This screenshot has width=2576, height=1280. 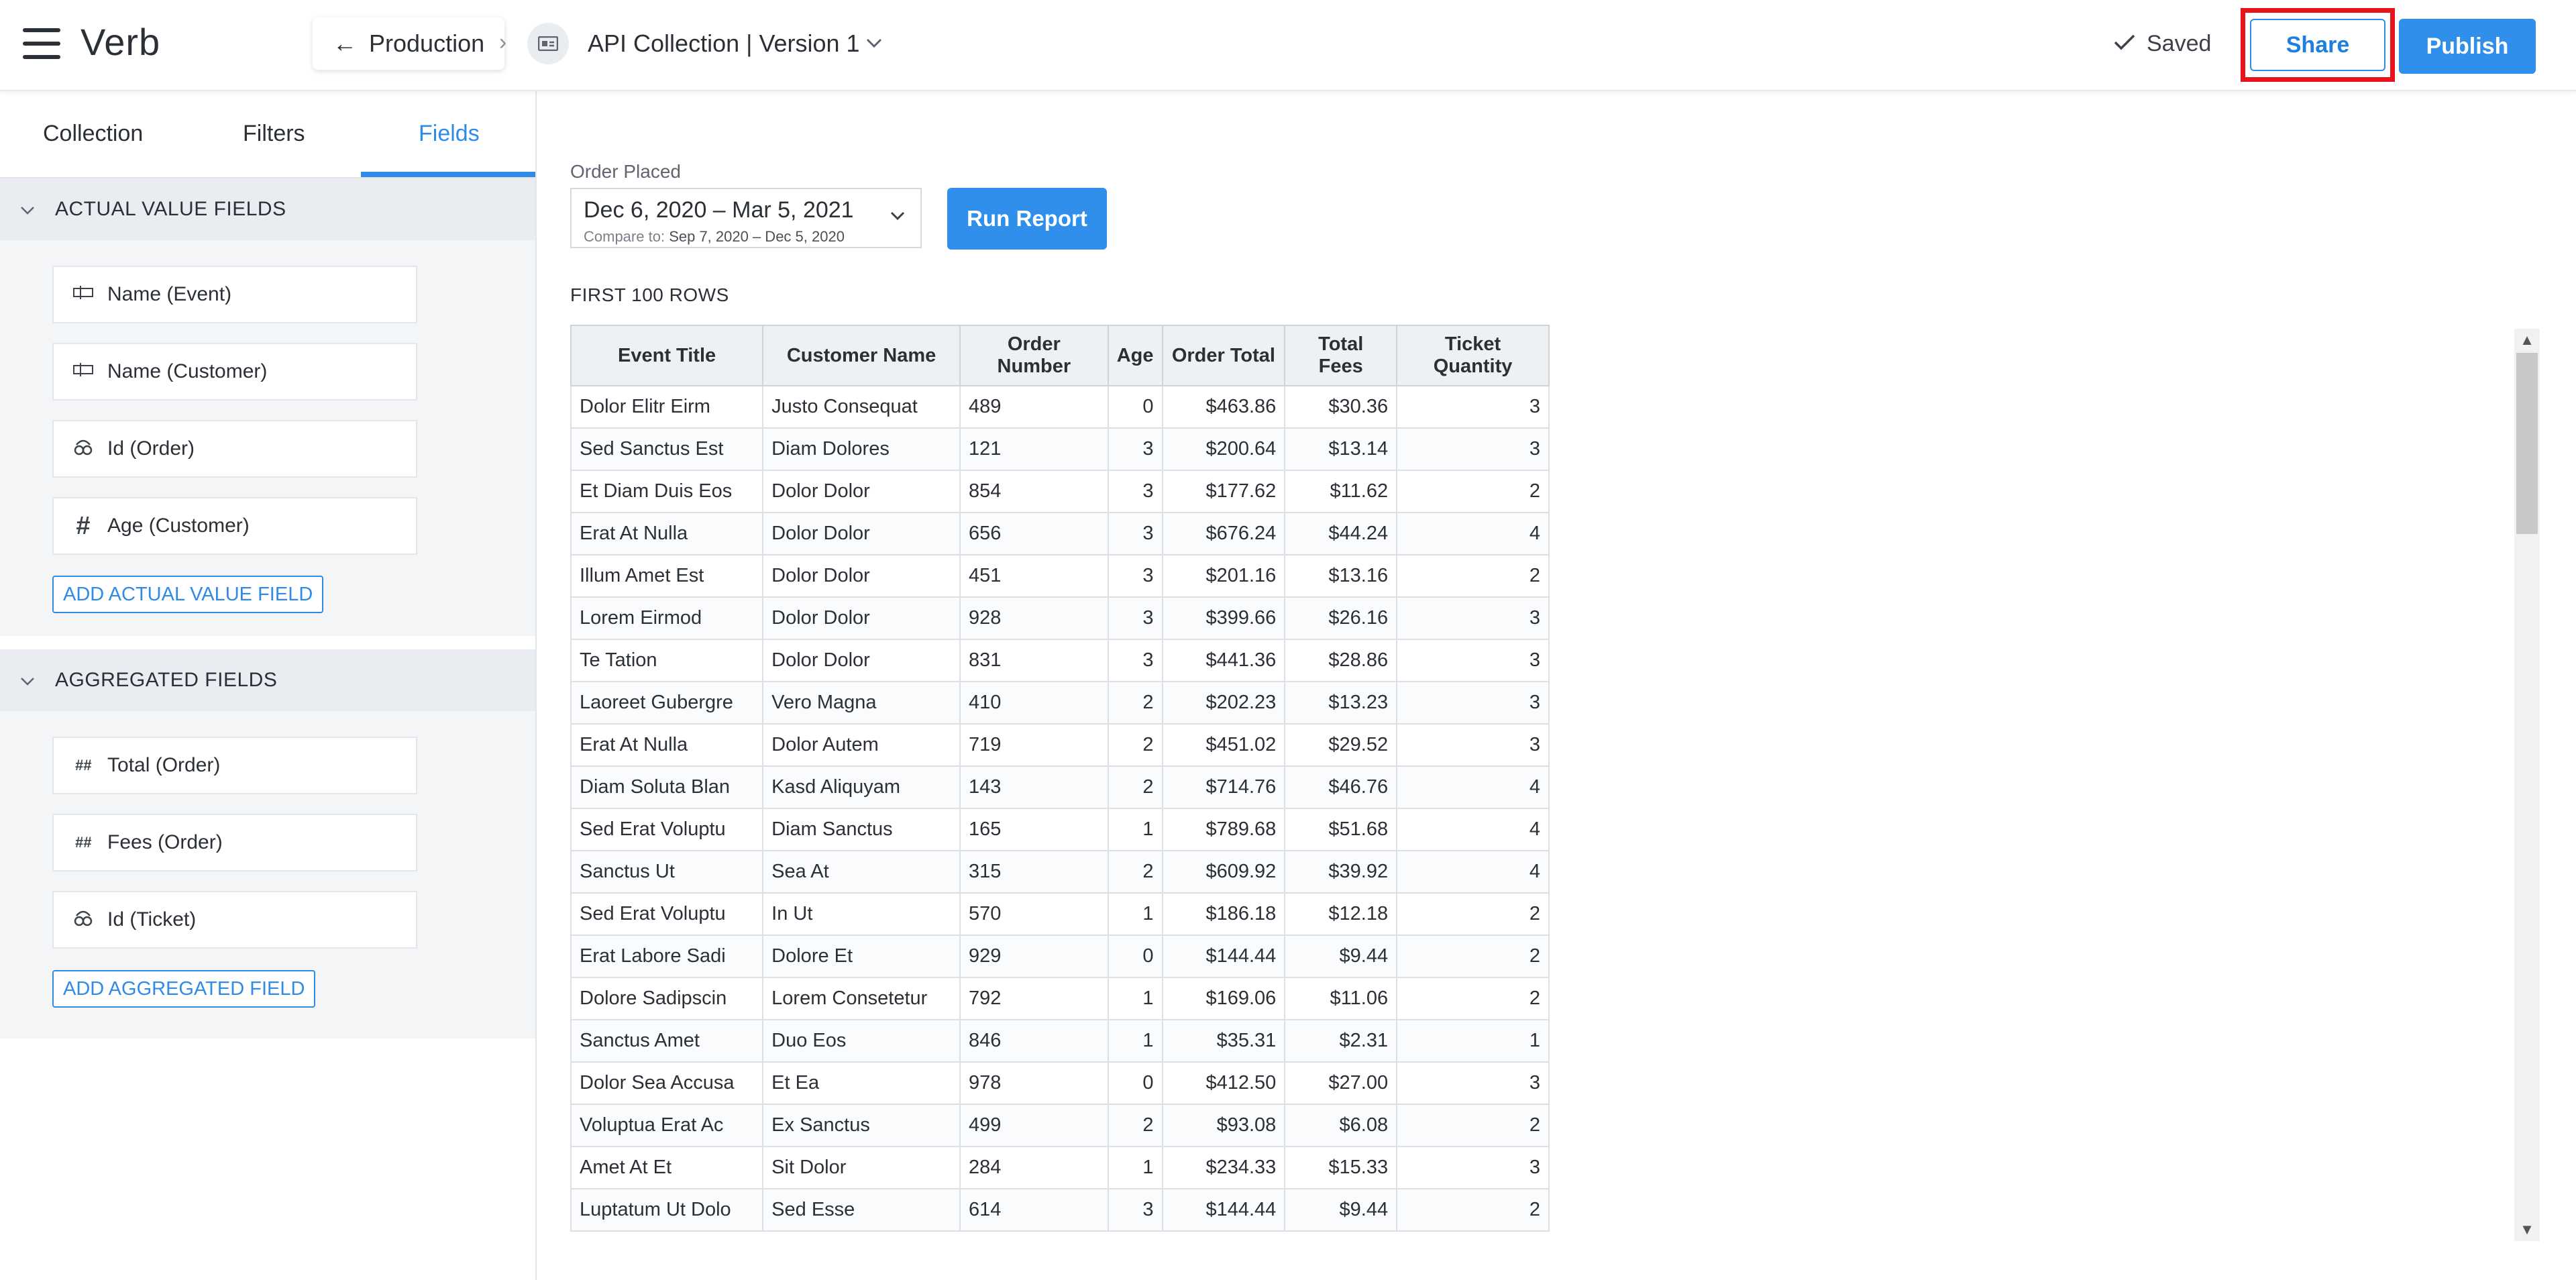 I want to click on table-cell: Dolore Et, so click(x=861, y=957).